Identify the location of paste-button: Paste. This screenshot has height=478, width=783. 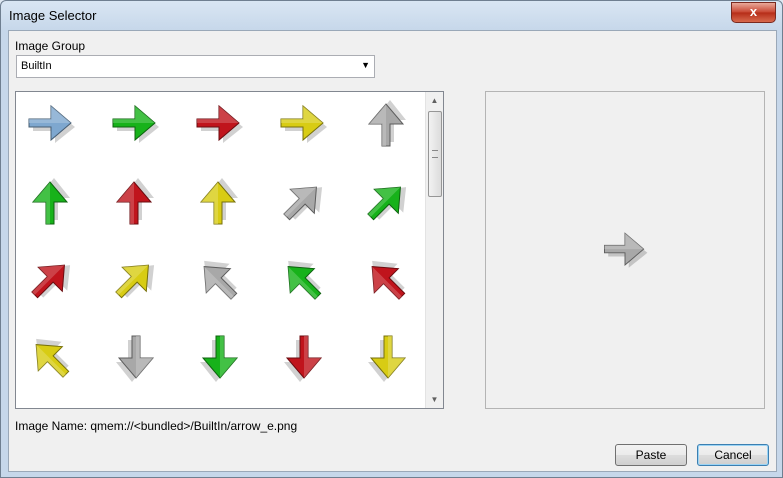
(651, 455).